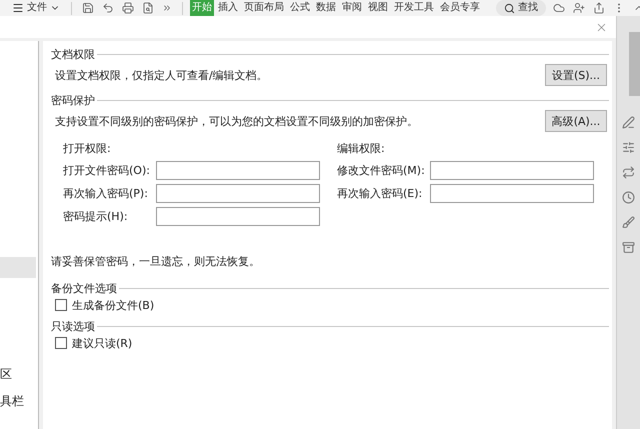 Image resolution: width=640 pixels, height=429 pixels. What do you see at coordinates (73, 54) in the screenshot?
I see `section-title: 文档权限` at bounding box center [73, 54].